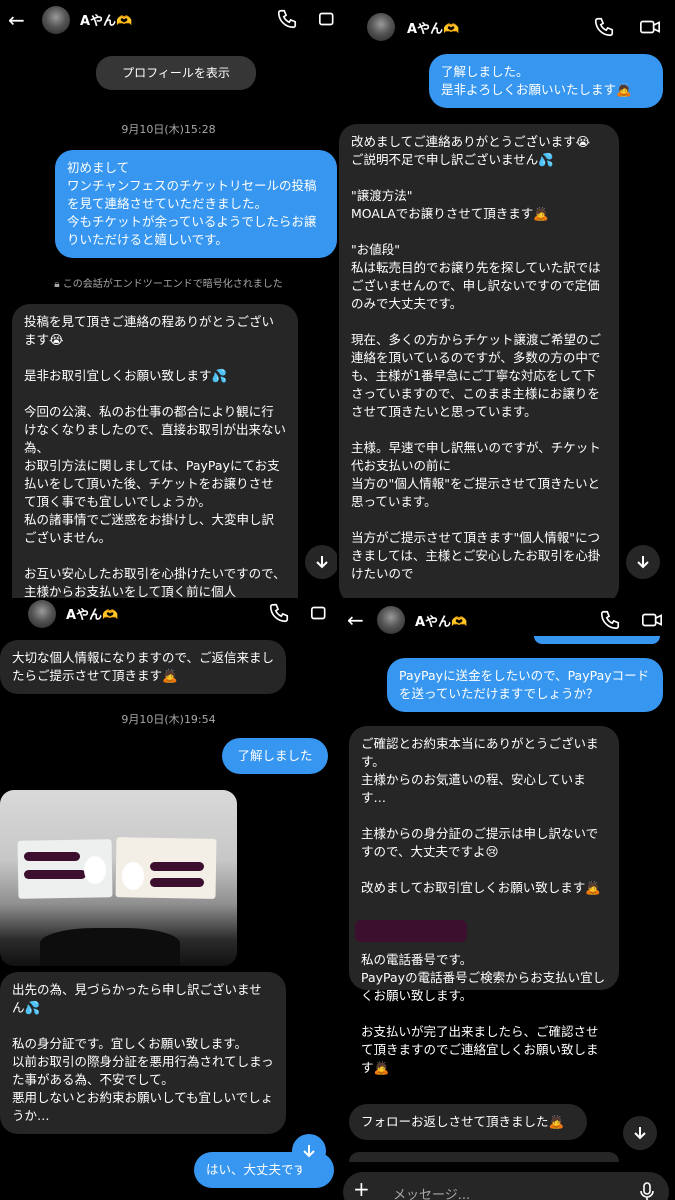 The height and width of the screenshot is (1200, 675). What do you see at coordinates (176, 73) in the screenshot?
I see `view-profile-button: プロフィールを表示` at bounding box center [176, 73].